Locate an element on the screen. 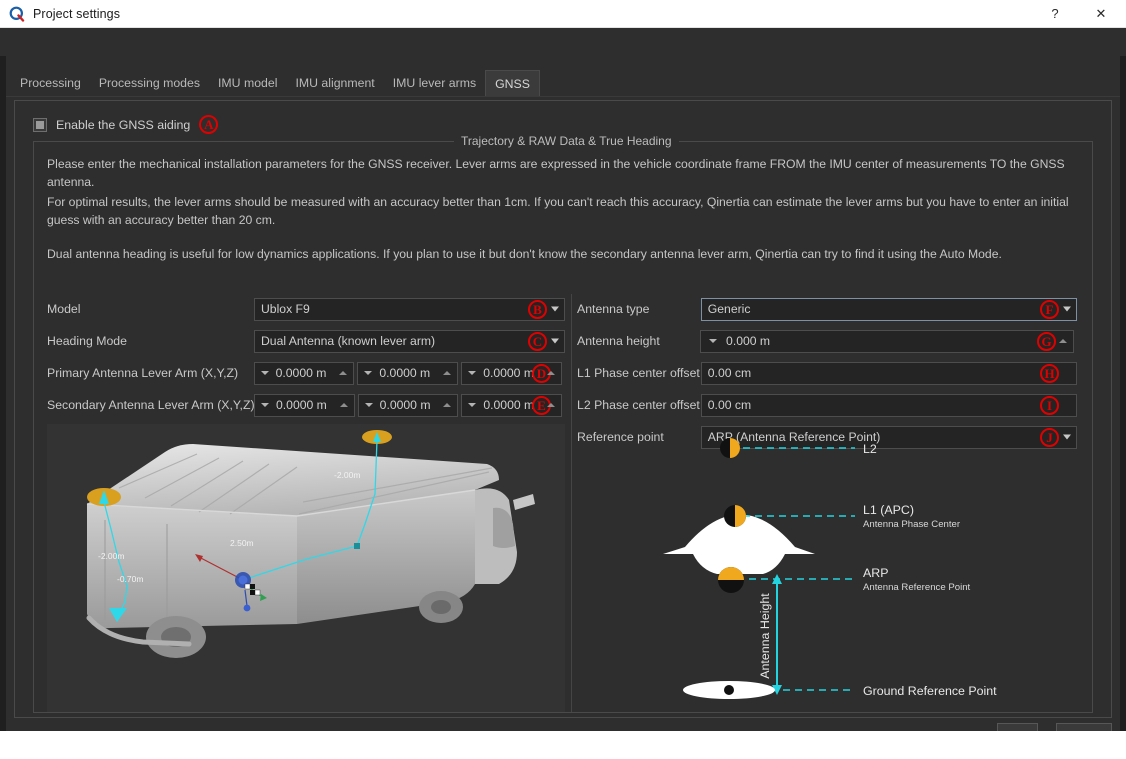 The width and height of the screenshot is (1126, 759). enable-gnss-aiding-checkbox is located at coordinates (40, 124).